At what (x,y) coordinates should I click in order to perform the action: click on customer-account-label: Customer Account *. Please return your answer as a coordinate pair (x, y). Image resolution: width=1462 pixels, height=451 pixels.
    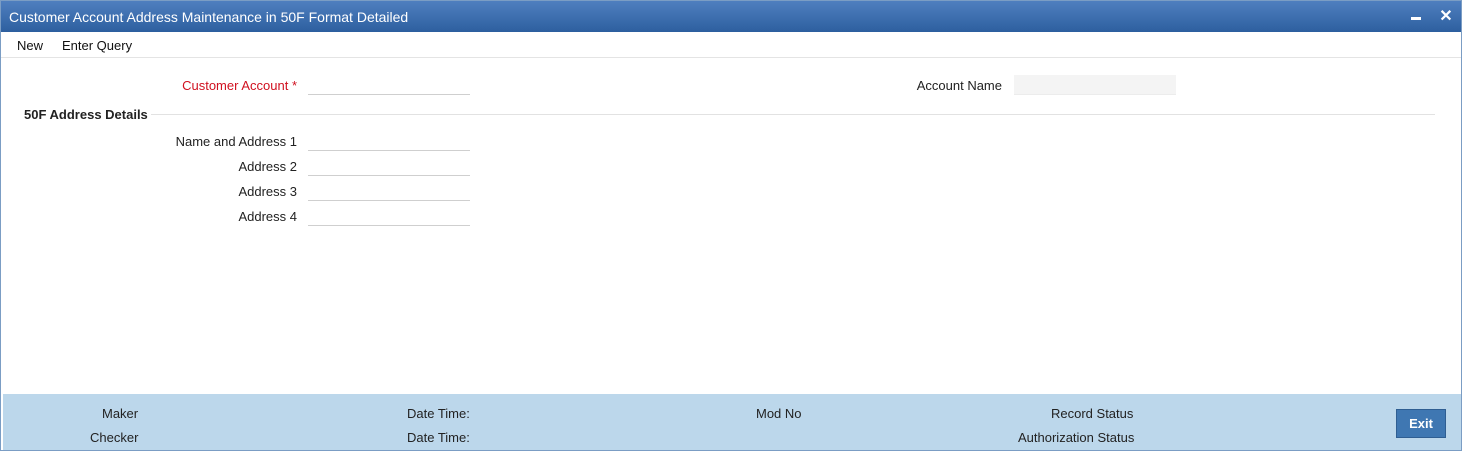
    Looking at the image, I should click on (239, 85).